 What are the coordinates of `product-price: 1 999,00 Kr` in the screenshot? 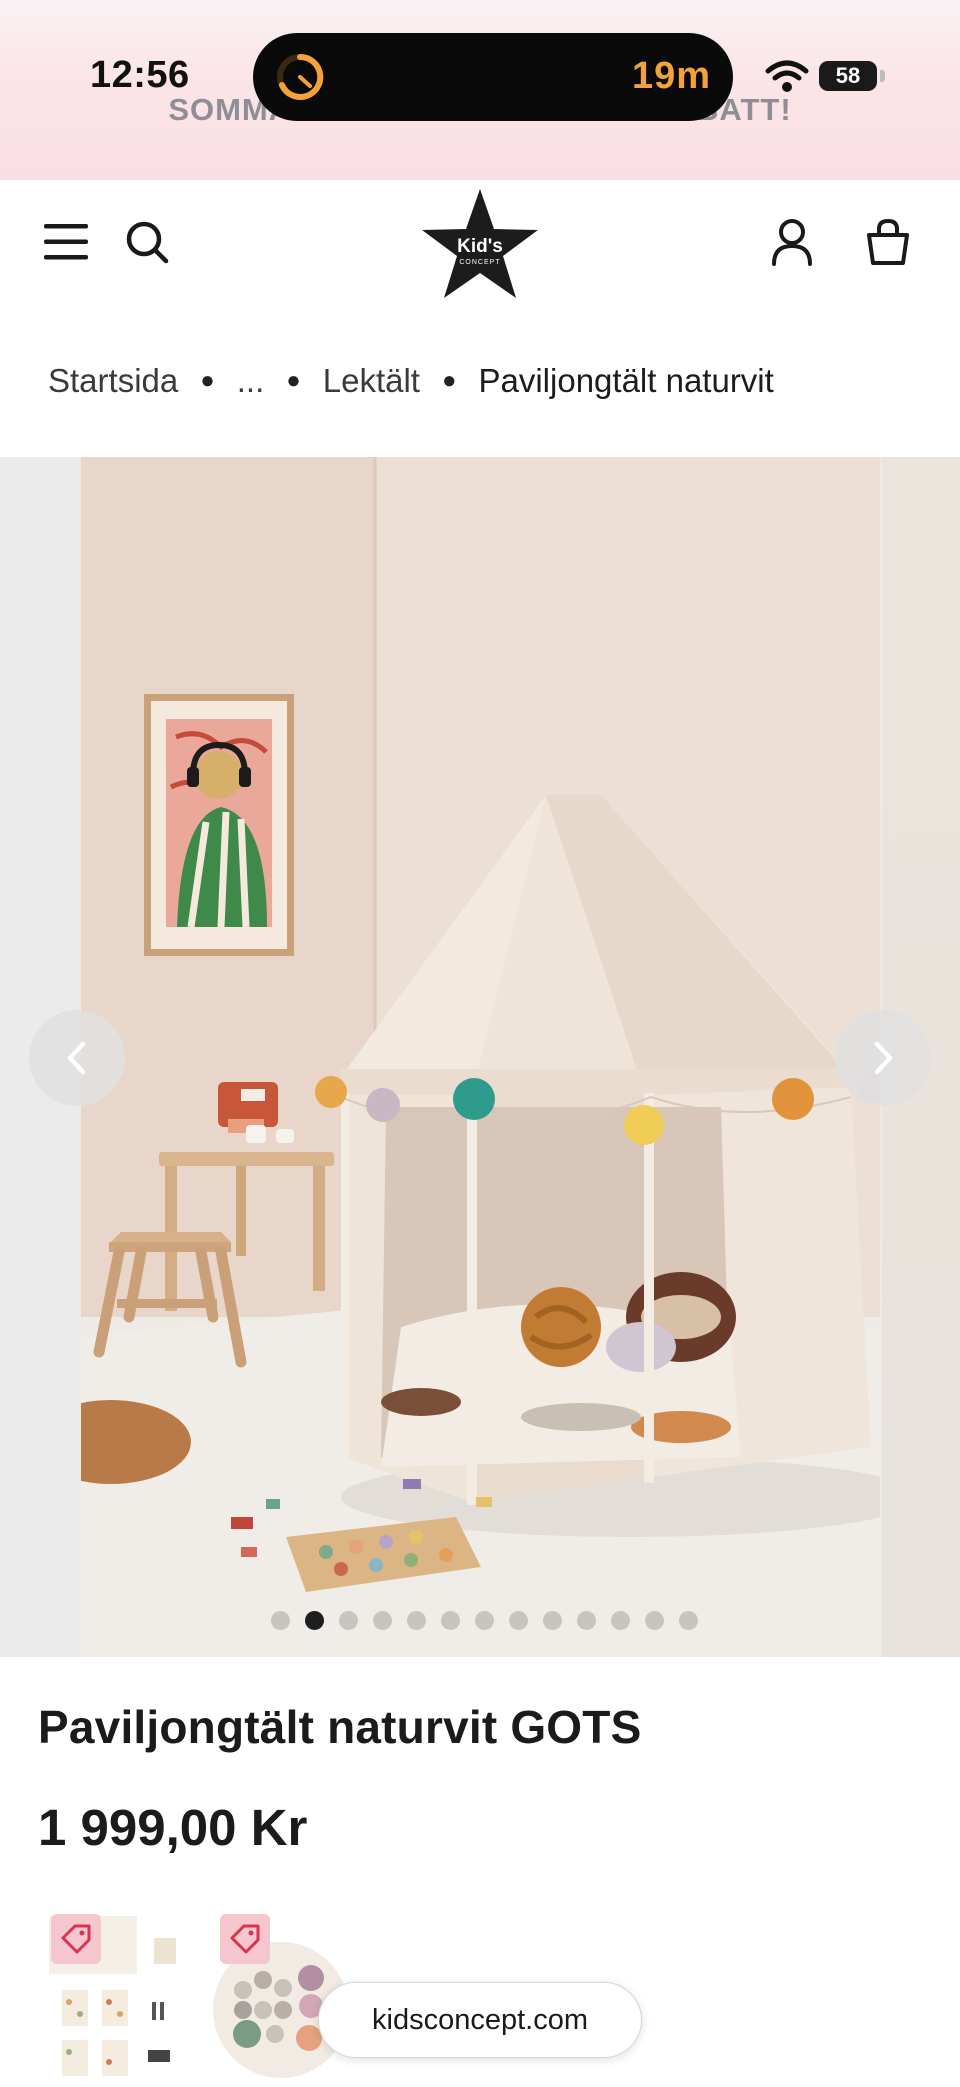 It's located at (173, 1827).